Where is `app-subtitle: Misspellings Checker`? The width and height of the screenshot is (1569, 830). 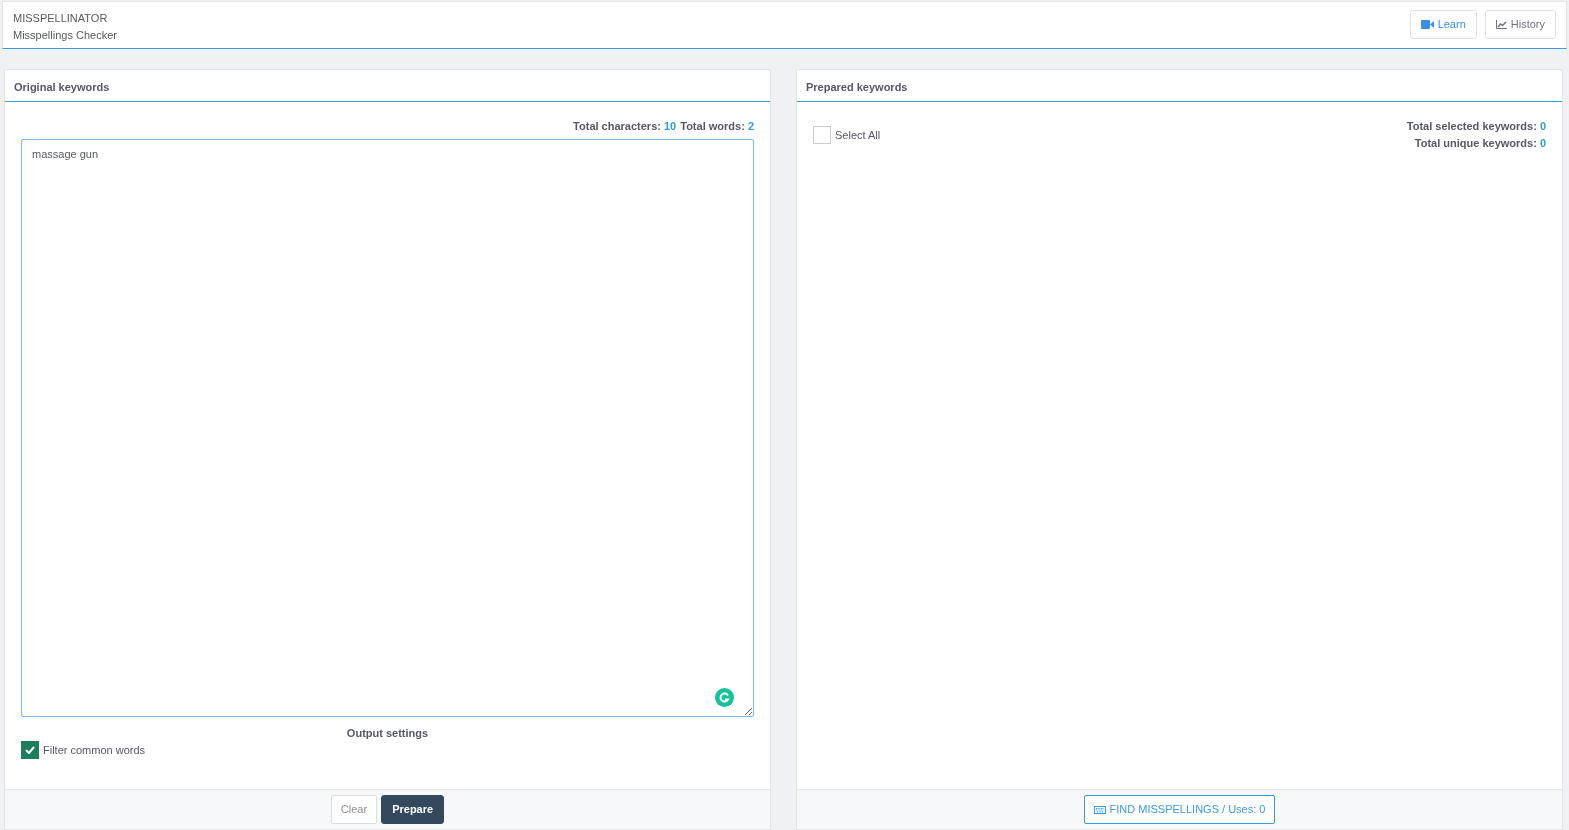 app-subtitle: Misspellings Checker is located at coordinates (65, 35).